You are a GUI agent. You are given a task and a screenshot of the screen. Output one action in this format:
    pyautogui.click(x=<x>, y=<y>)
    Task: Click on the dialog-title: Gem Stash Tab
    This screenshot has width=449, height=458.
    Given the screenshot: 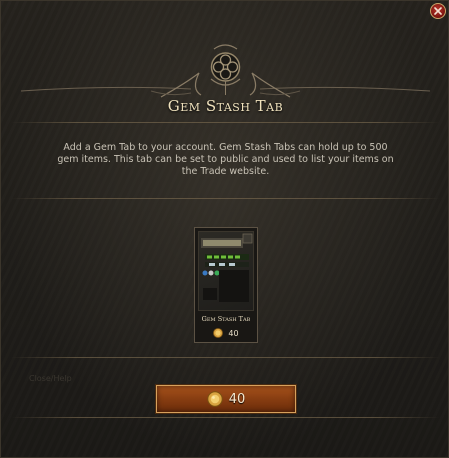 What is the action you would take?
    pyautogui.click(x=225, y=106)
    